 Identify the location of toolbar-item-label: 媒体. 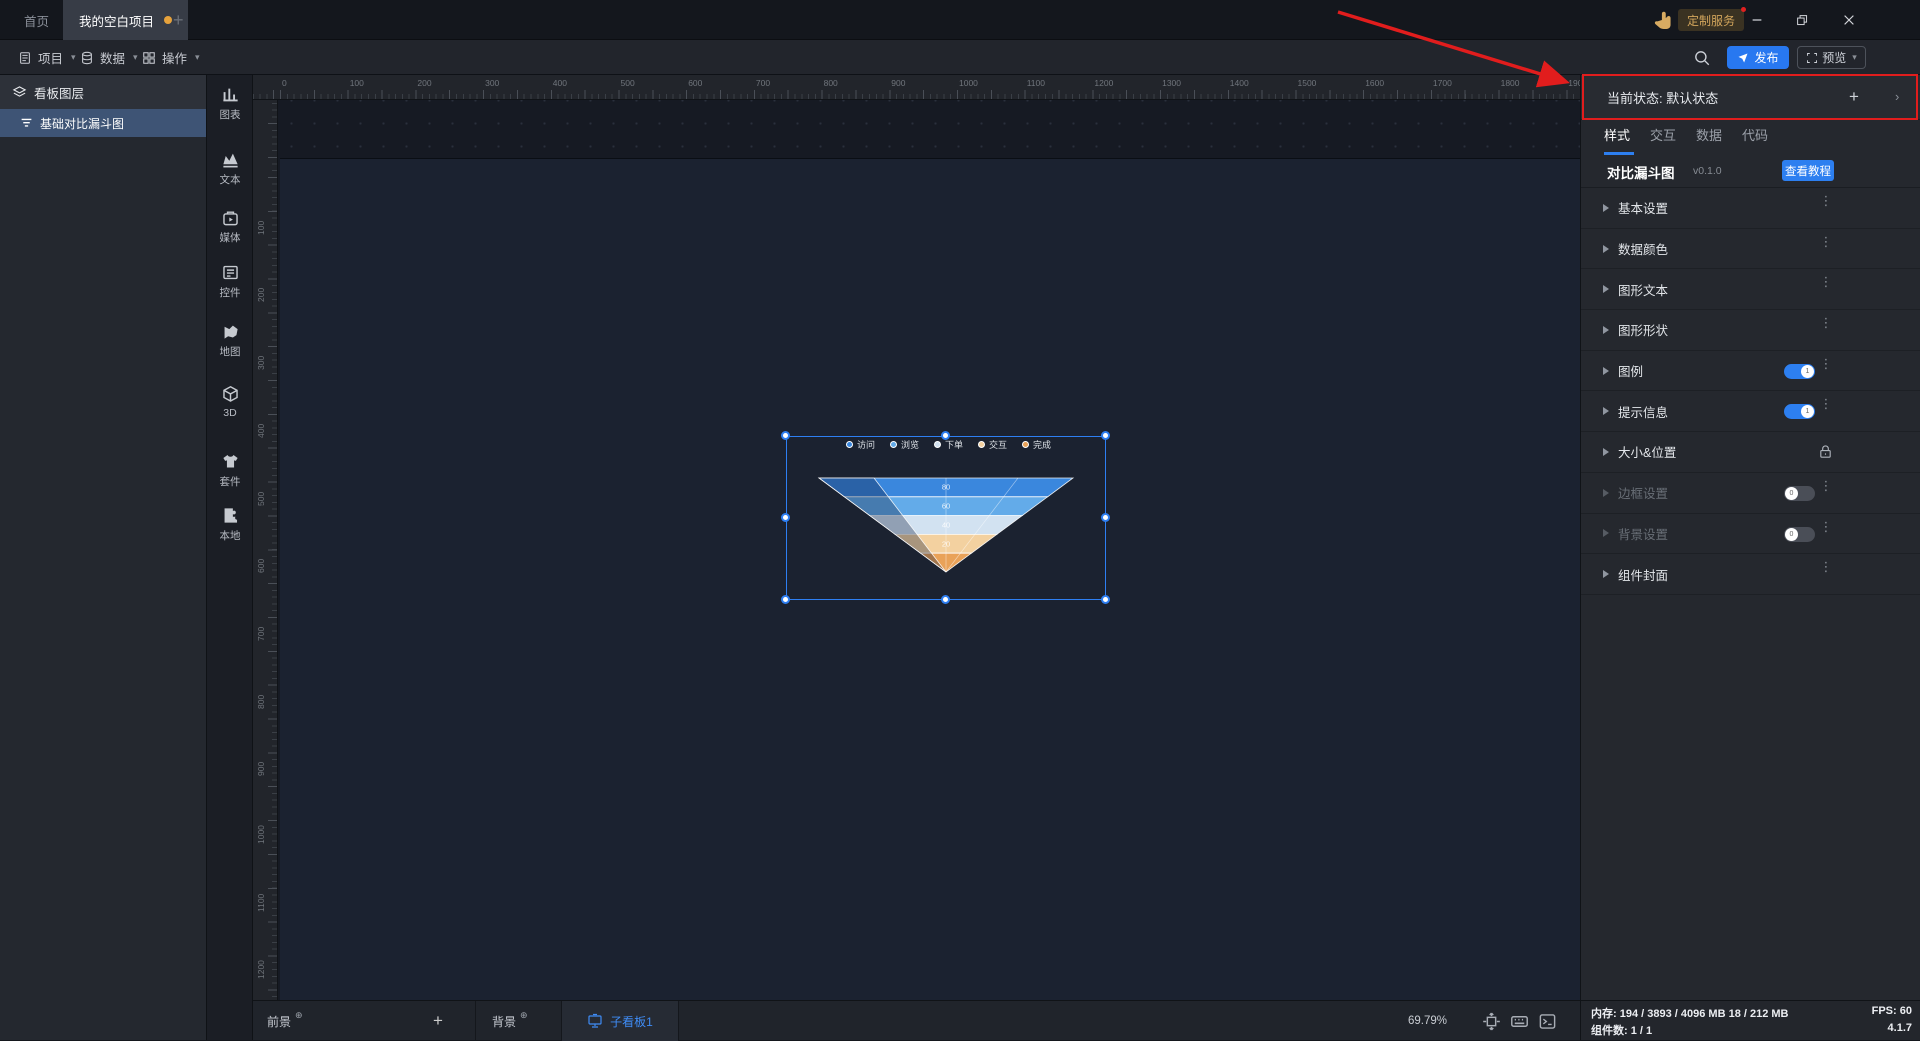
(230, 238).